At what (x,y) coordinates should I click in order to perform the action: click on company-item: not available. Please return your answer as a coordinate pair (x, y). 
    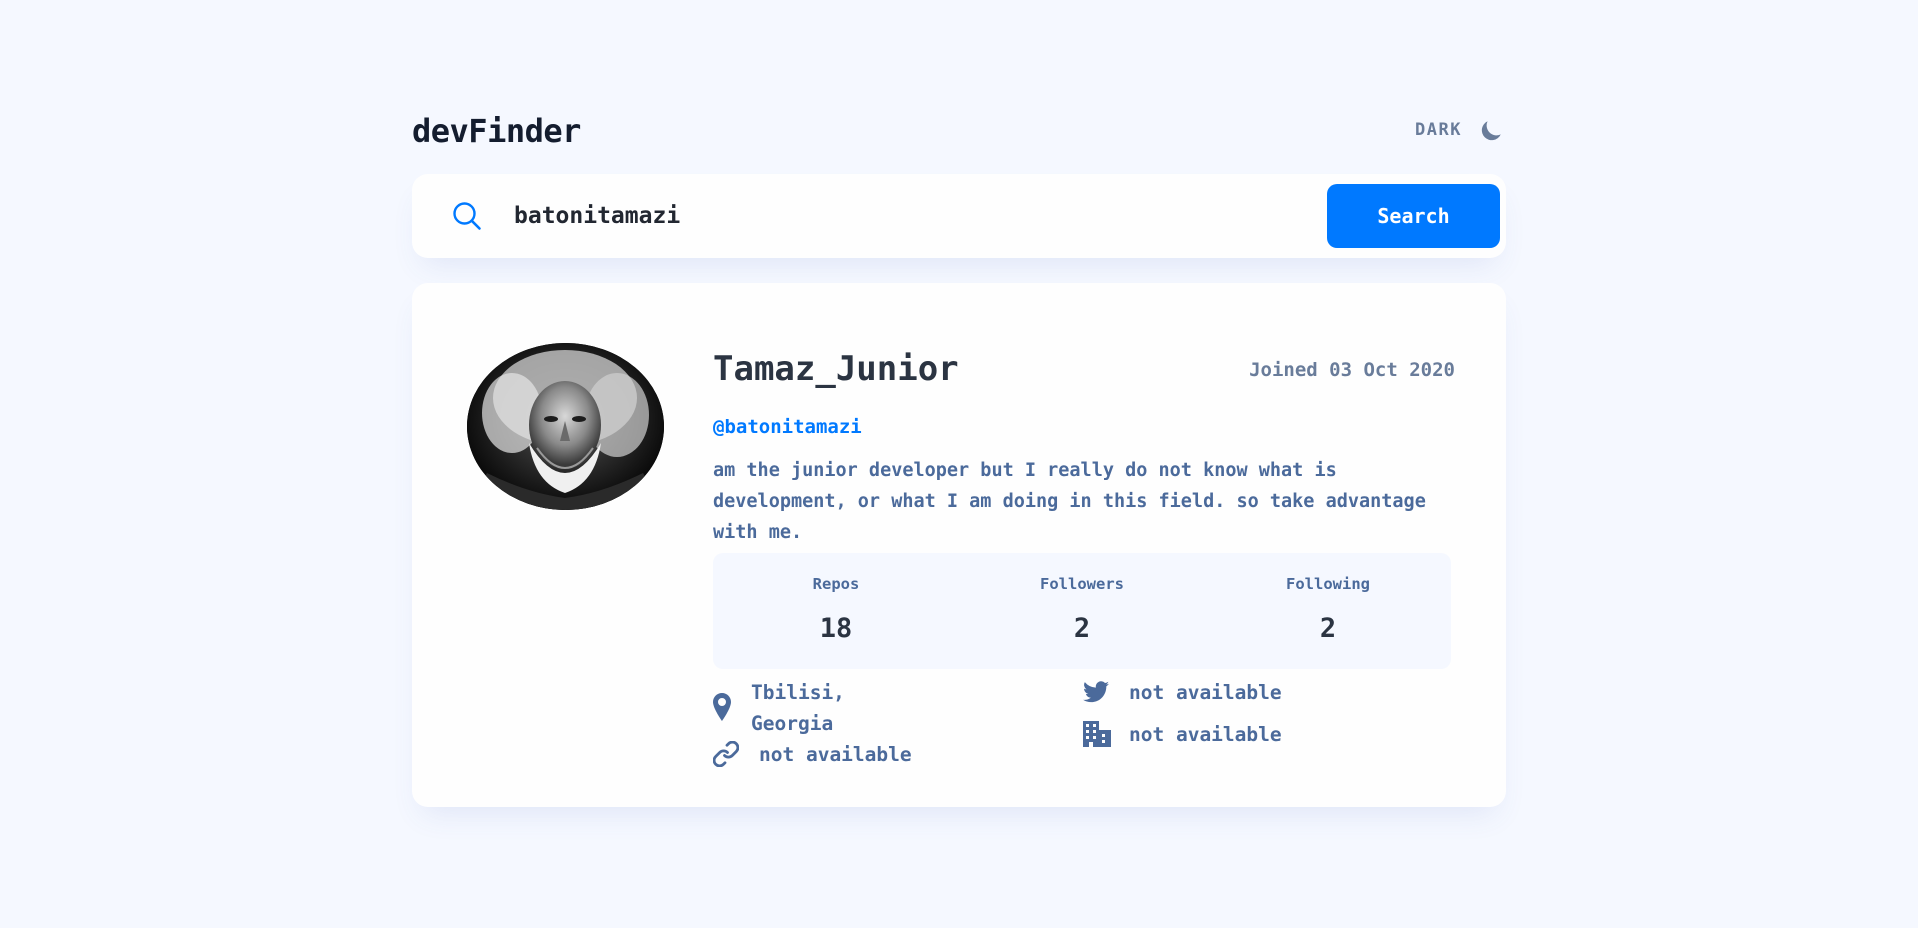
    Looking at the image, I should click on (1182, 734).